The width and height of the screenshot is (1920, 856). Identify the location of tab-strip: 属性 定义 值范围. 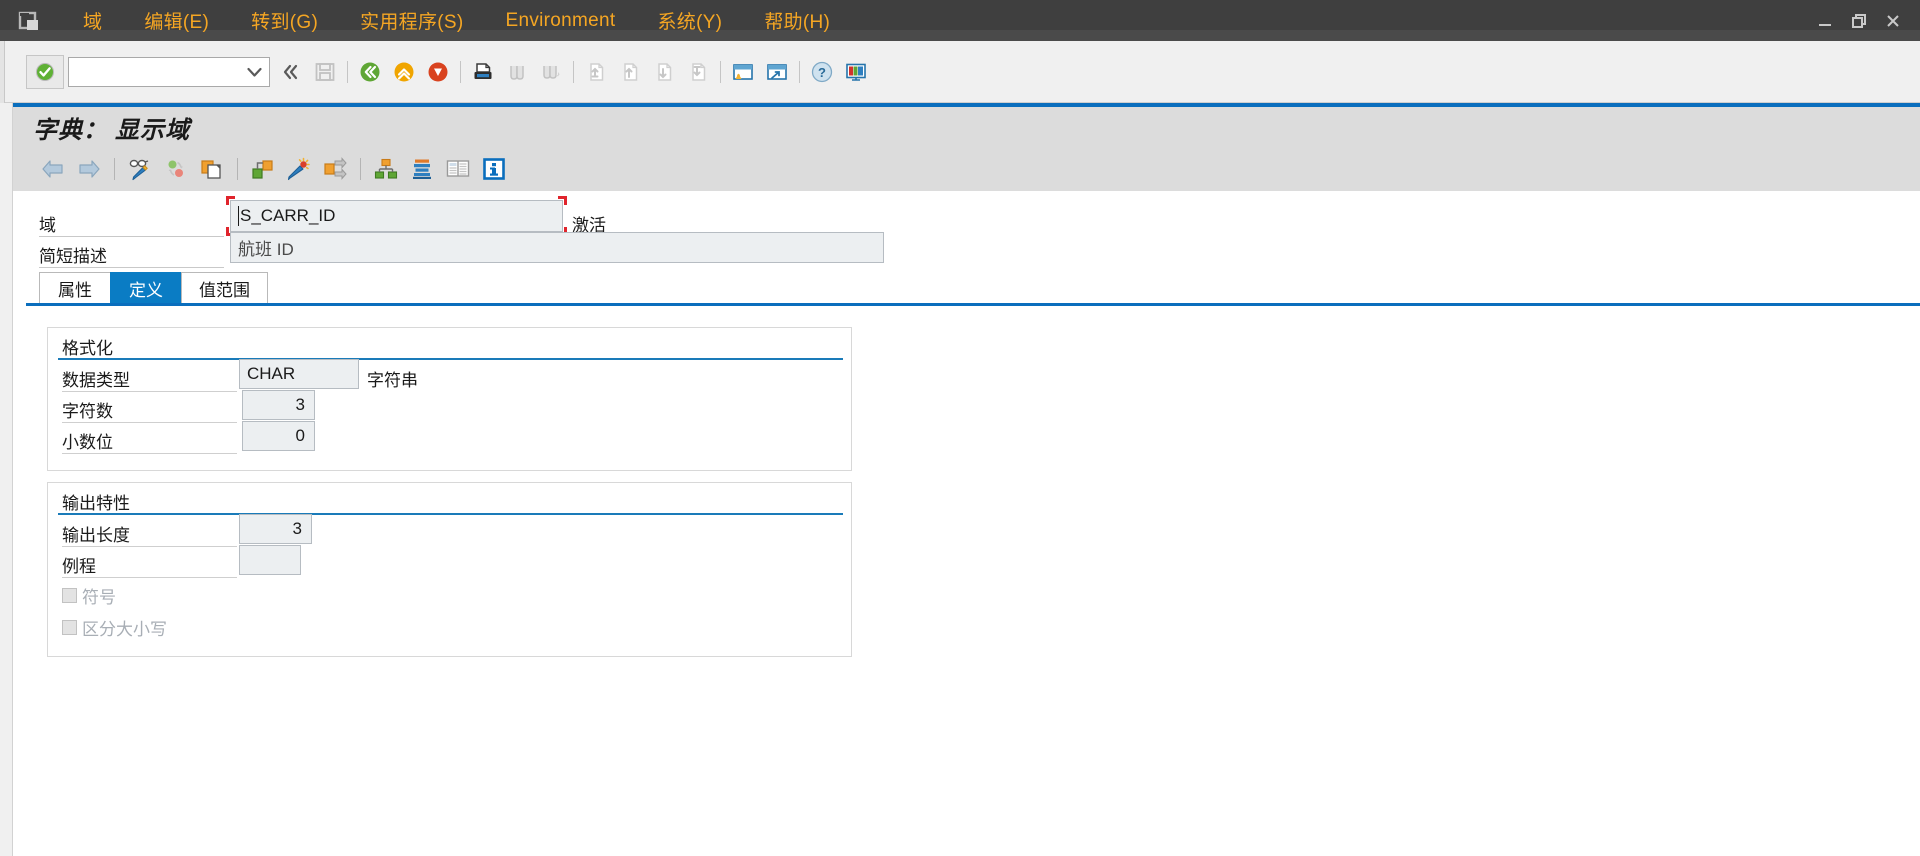
(153, 287).